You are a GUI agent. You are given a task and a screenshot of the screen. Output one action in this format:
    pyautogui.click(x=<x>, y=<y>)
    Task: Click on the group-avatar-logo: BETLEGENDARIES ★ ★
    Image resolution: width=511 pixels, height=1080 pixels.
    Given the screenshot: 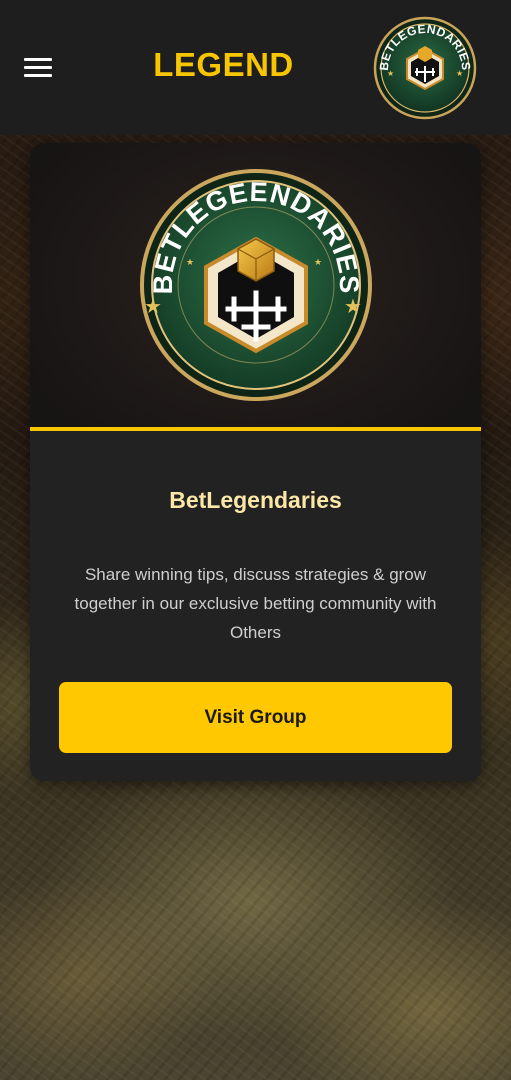 What is the action you would take?
    pyautogui.click(x=425, y=68)
    